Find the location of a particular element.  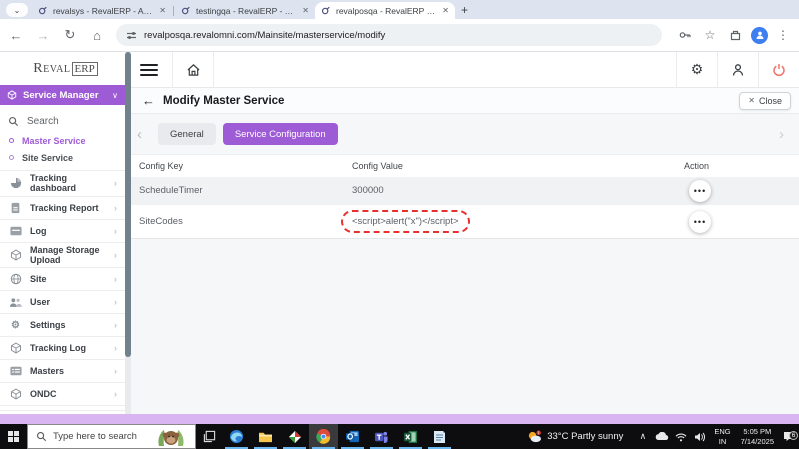

revalerp-logo: Reval ERP is located at coordinates (65, 68).